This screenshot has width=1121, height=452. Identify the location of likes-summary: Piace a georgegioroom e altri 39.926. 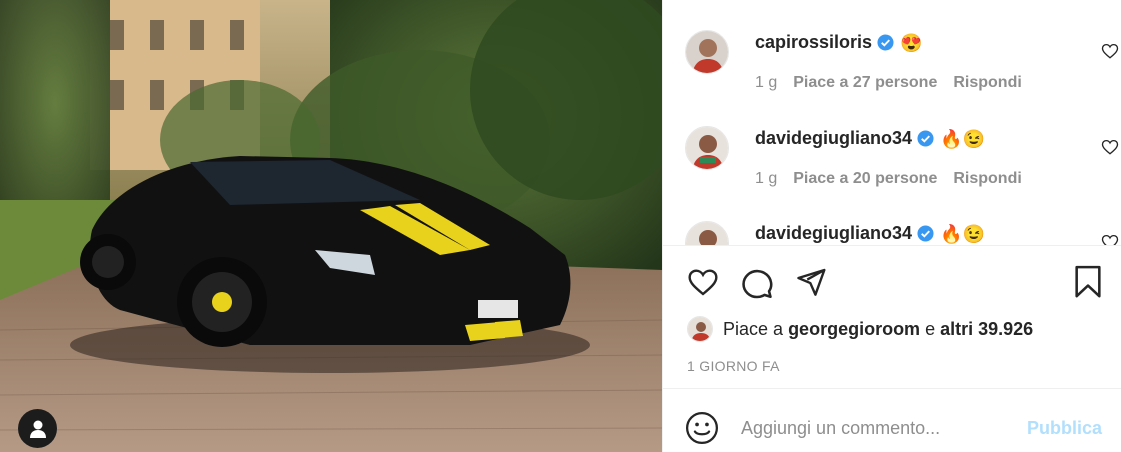
(860, 329).